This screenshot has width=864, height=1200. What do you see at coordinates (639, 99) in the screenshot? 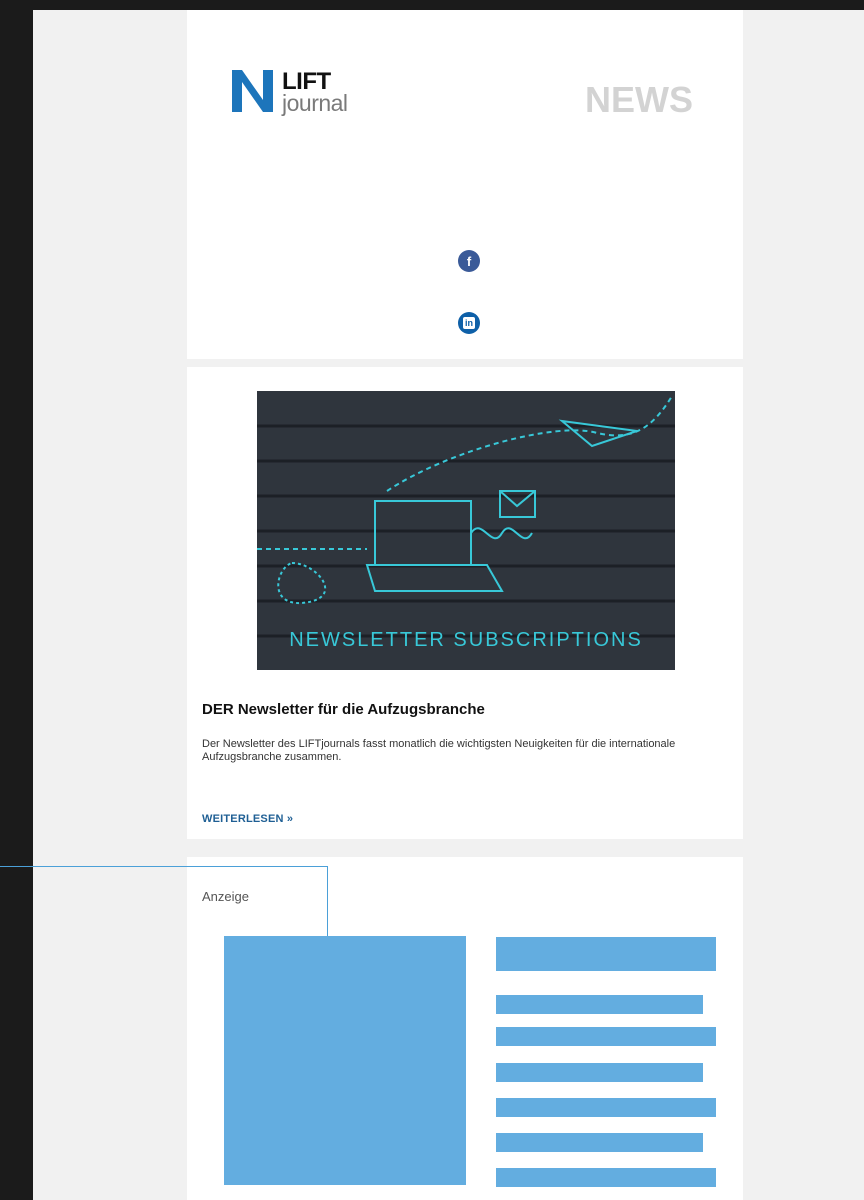
I see `news-label: NEWS` at bounding box center [639, 99].